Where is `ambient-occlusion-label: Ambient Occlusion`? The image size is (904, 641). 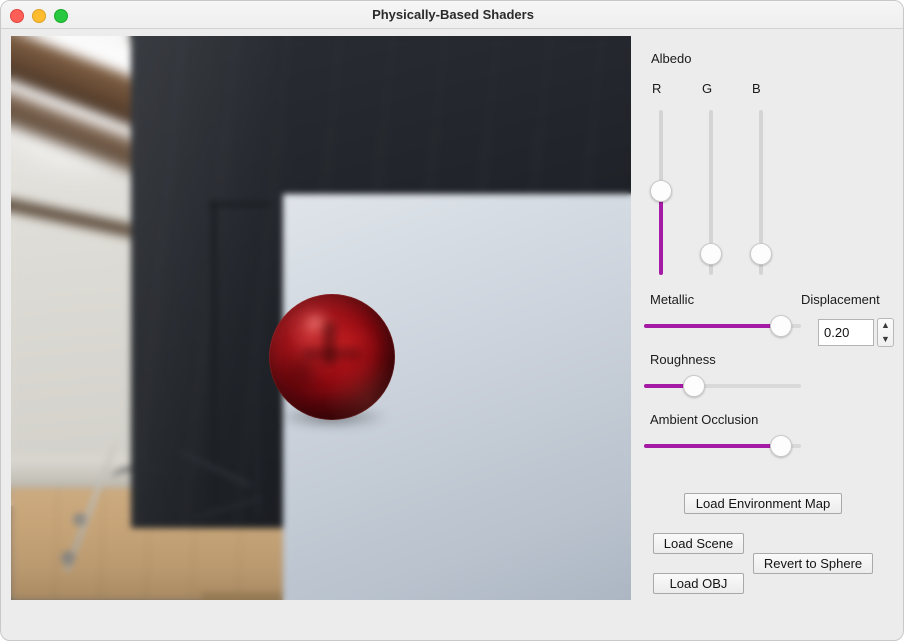
ambient-occlusion-label: Ambient Occlusion is located at coordinates (704, 419).